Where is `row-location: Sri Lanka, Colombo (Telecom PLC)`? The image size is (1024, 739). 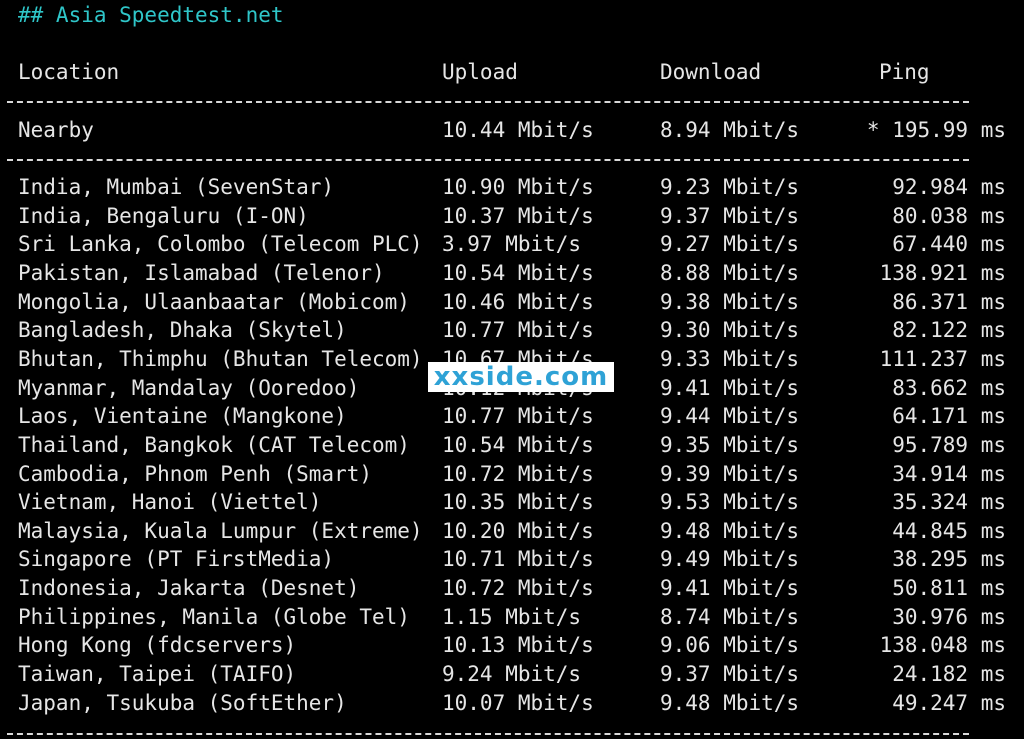 row-location: Sri Lanka, Colombo (Telecom PLC) is located at coordinates (220, 244).